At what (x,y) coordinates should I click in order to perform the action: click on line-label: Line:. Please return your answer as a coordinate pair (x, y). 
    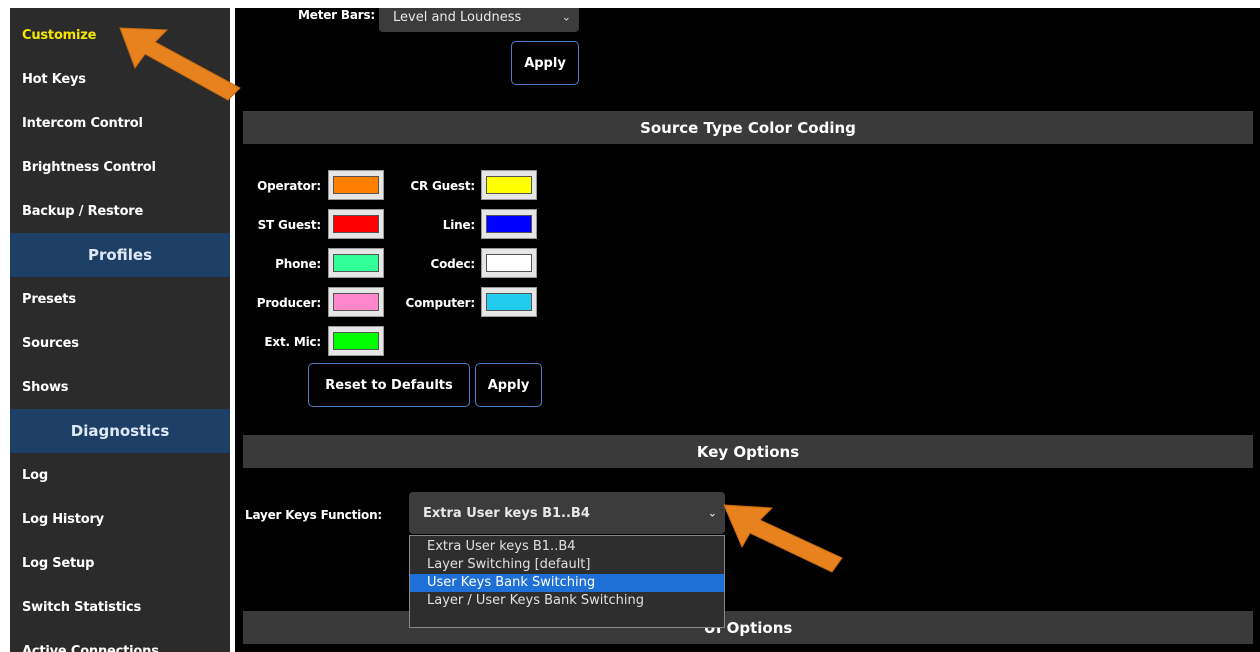
    Looking at the image, I should click on (458, 225).